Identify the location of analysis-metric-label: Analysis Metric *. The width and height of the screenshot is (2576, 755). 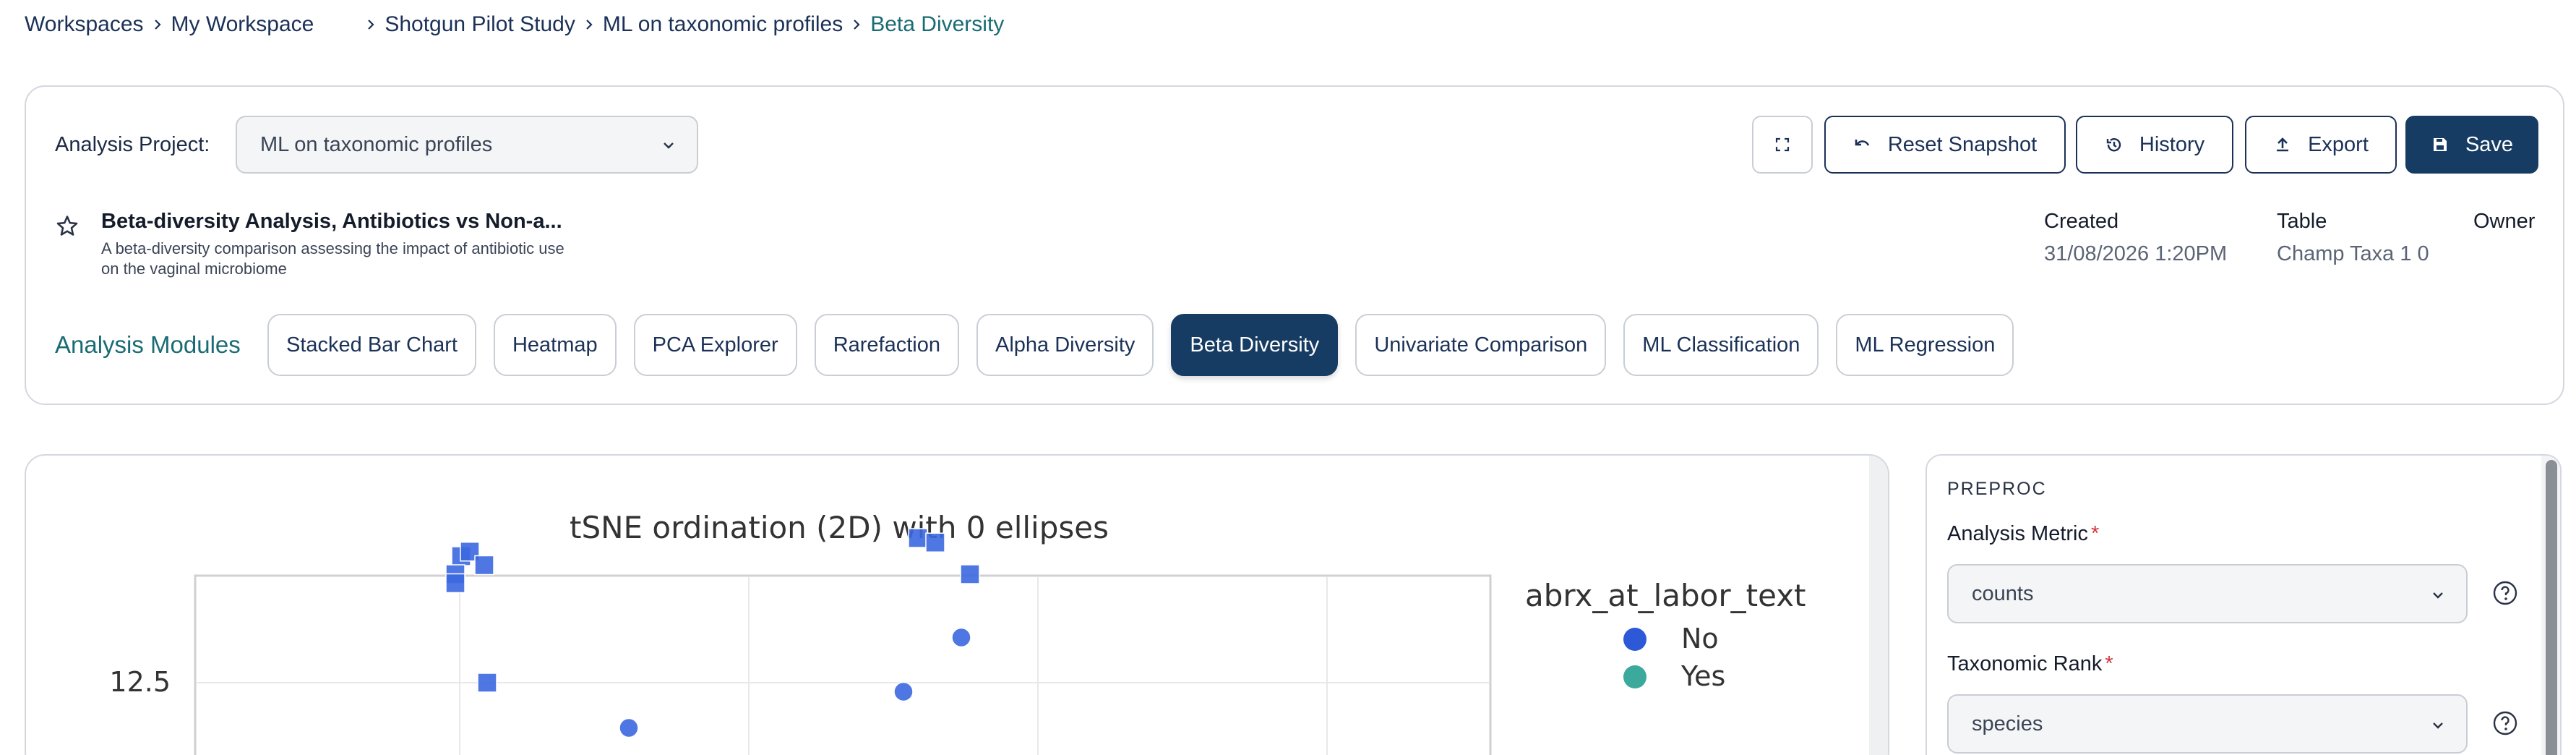
(2023, 534).